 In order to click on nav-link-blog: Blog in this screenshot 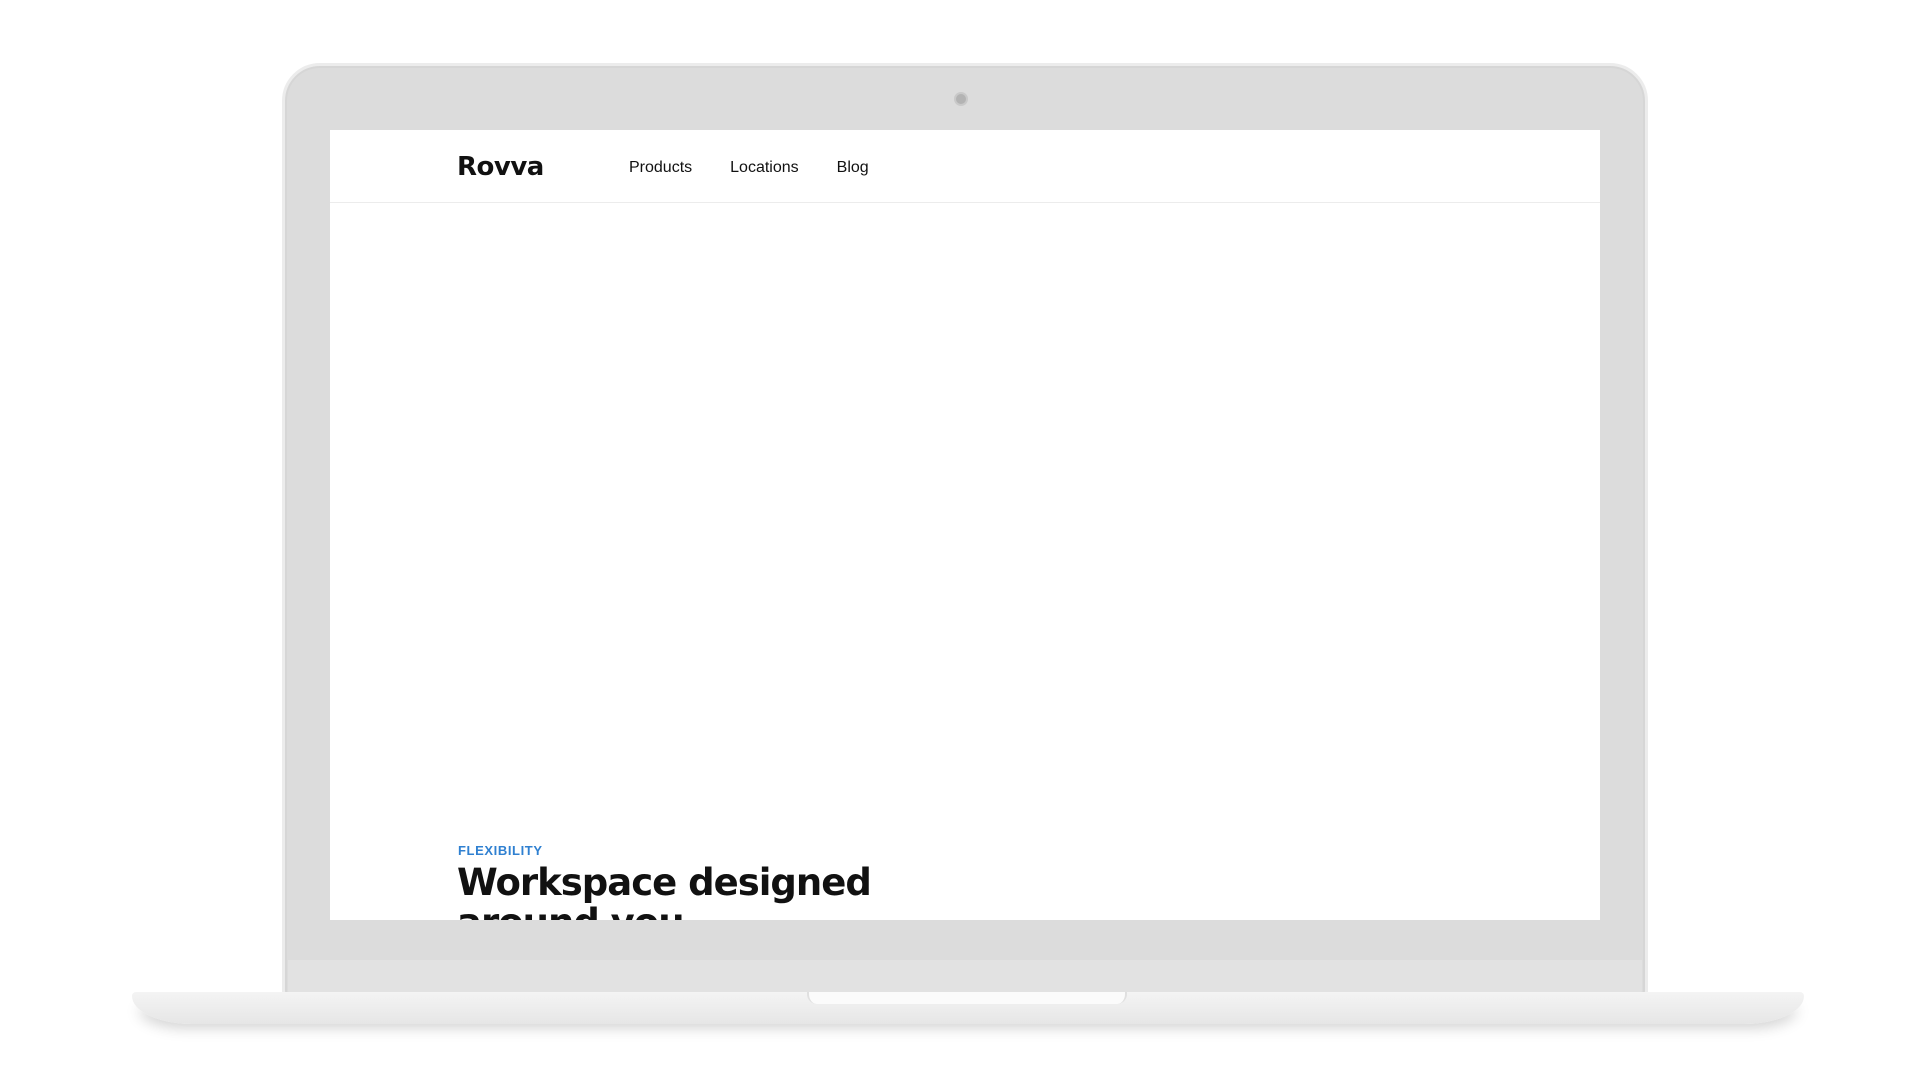, I will do `click(853, 168)`.